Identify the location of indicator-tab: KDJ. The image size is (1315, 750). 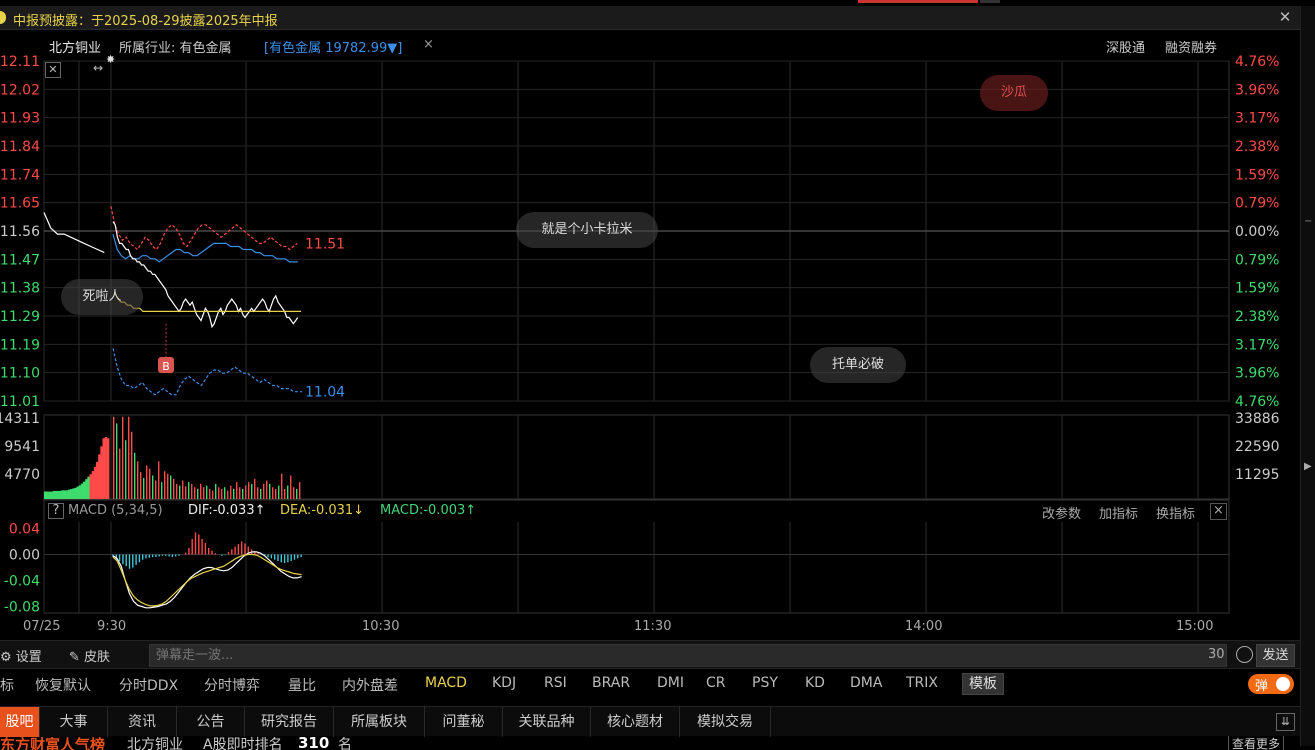
(504, 683).